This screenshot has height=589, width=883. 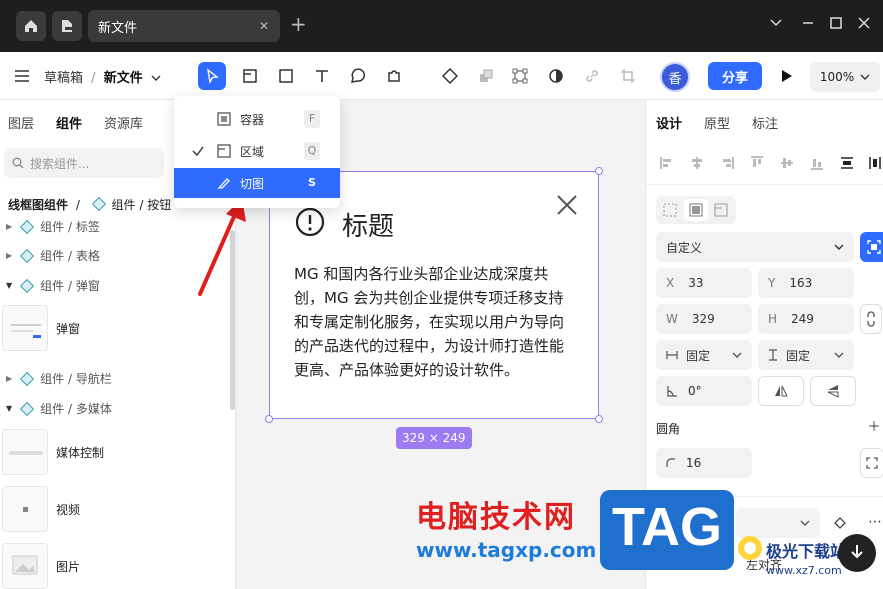 I want to click on container-mode-button, so click(x=696, y=210).